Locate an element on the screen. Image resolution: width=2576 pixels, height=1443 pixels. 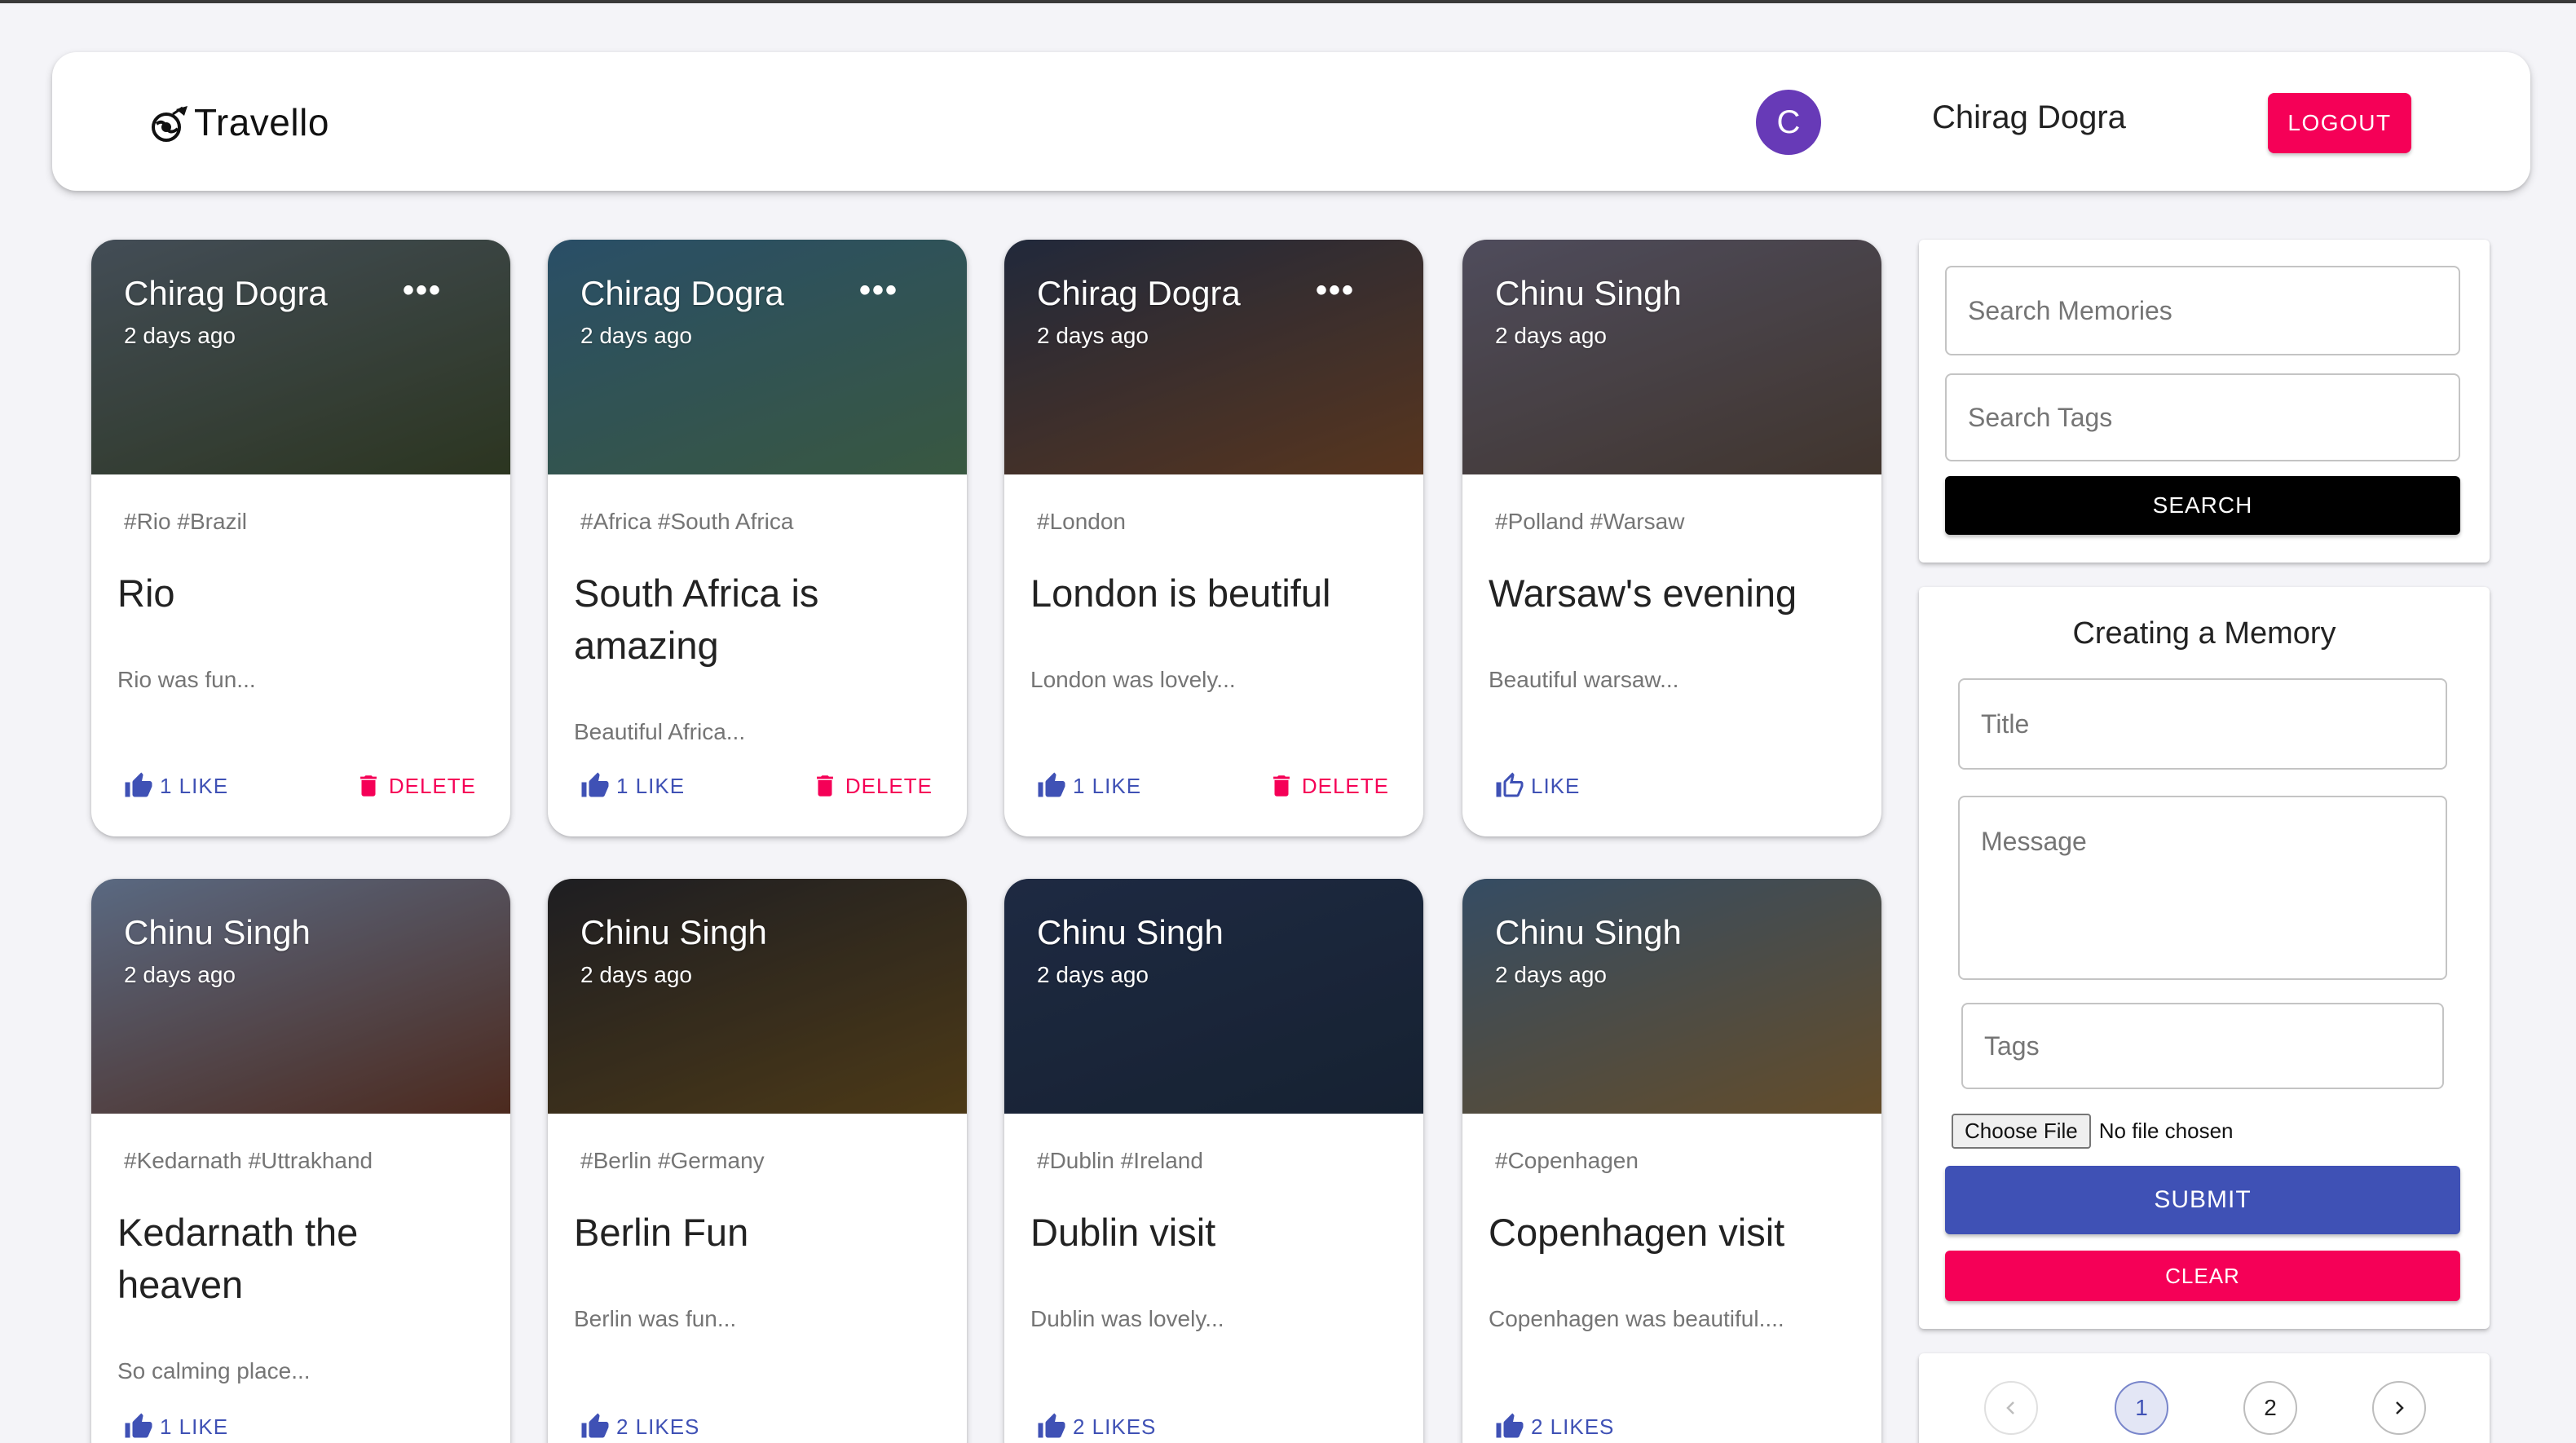
search-button: SEARCH is located at coordinates (2202, 505).